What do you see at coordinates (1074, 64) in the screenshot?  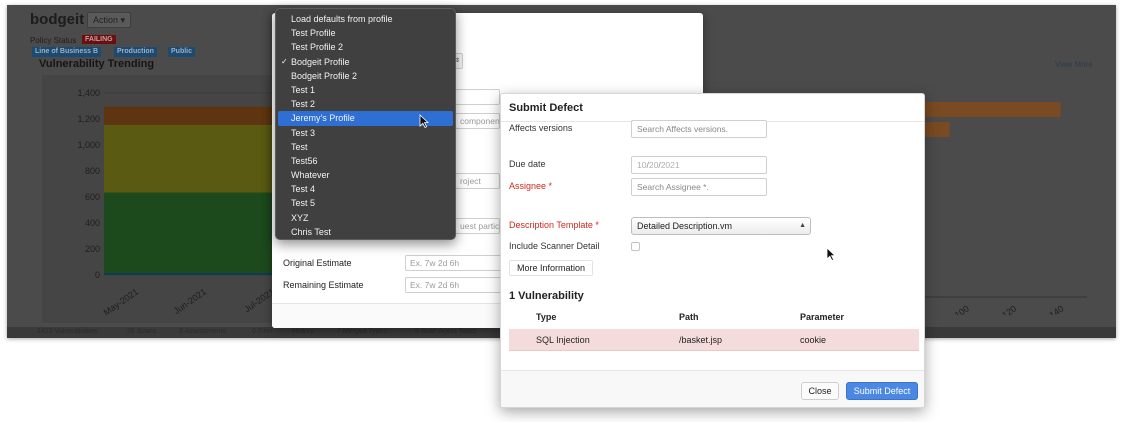 I see `view-more-link: View More` at bounding box center [1074, 64].